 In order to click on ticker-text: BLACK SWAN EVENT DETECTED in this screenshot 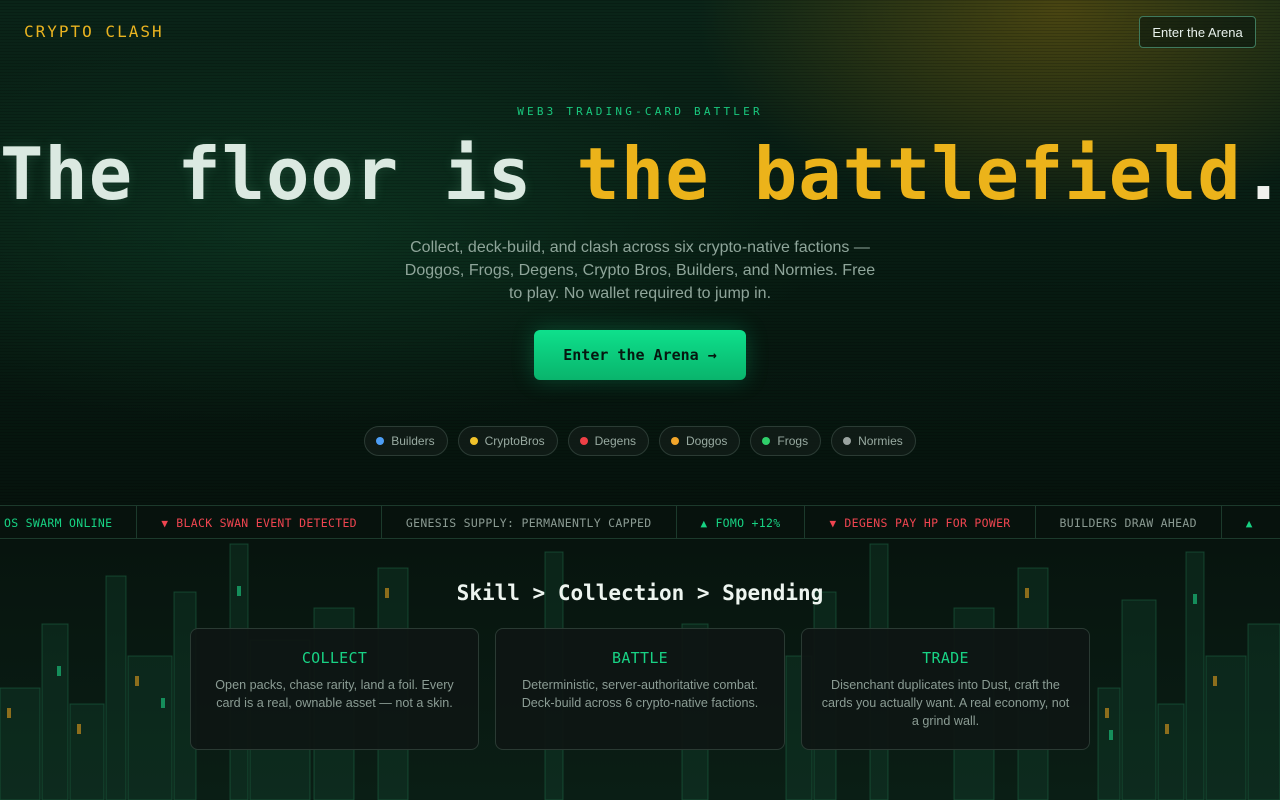, I will do `click(266, 523)`.